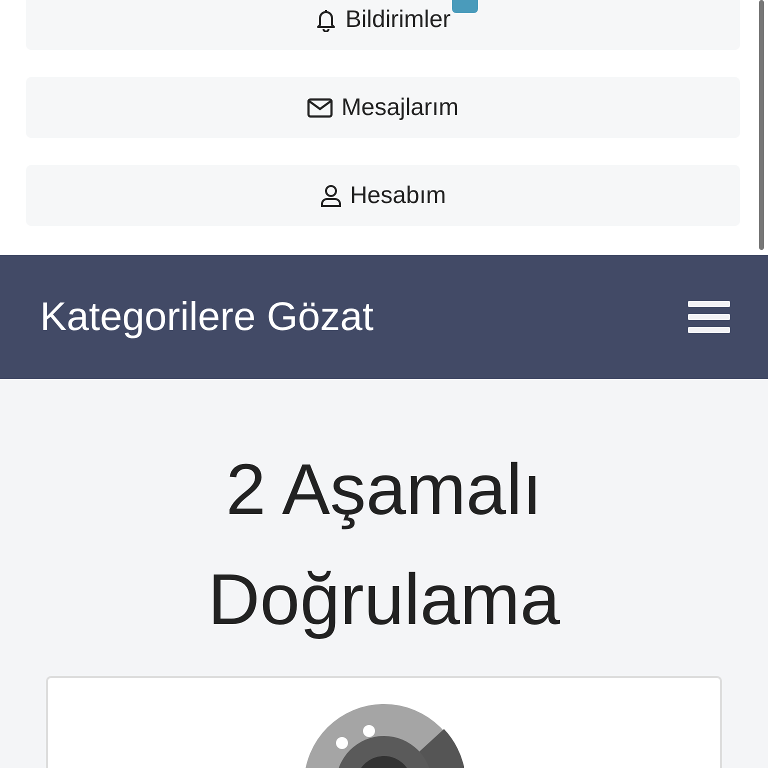 The height and width of the screenshot is (768, 768). I want to click on scrollbar, so click(761, 125).